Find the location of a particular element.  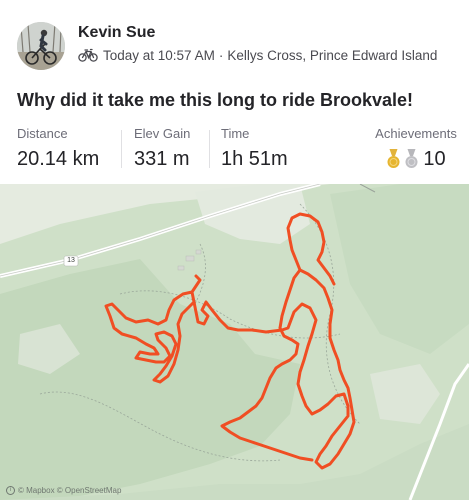

gold-medal-icon is located at coordinates (393, 158).